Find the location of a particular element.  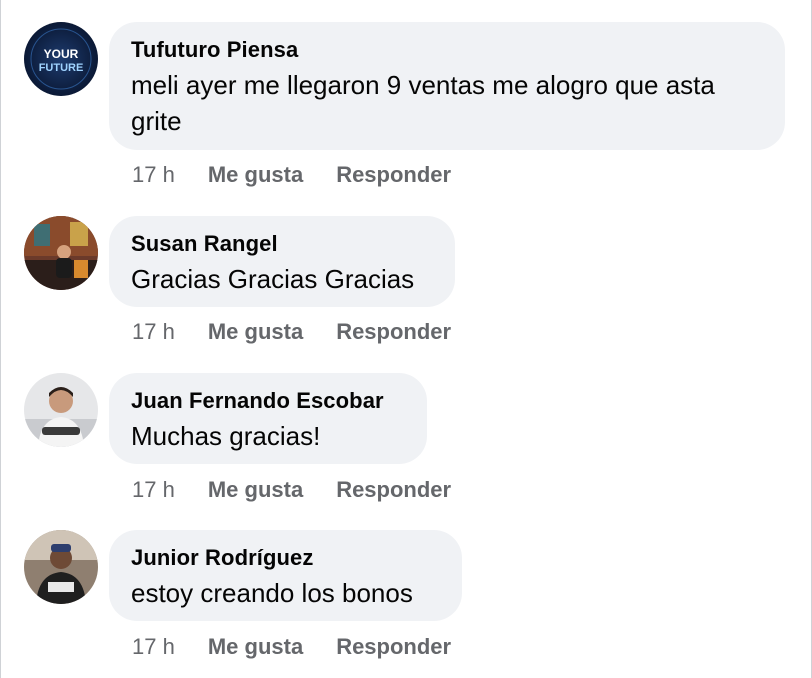

your-future-logo: YOUR FUTURE is located at coordinates (61, 59).